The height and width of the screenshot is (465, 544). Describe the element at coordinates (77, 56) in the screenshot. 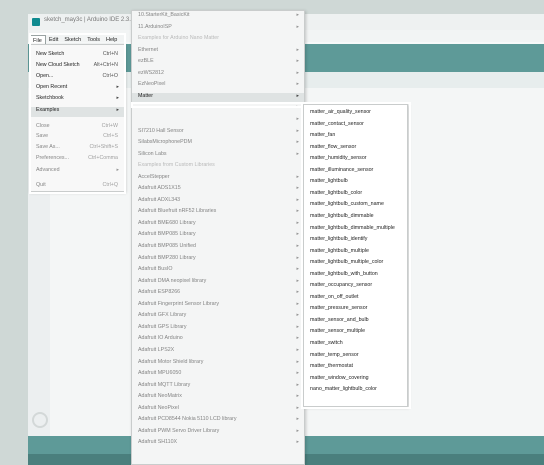

I see `file-menu-item: New Sketch Ctrl+N` at that location.